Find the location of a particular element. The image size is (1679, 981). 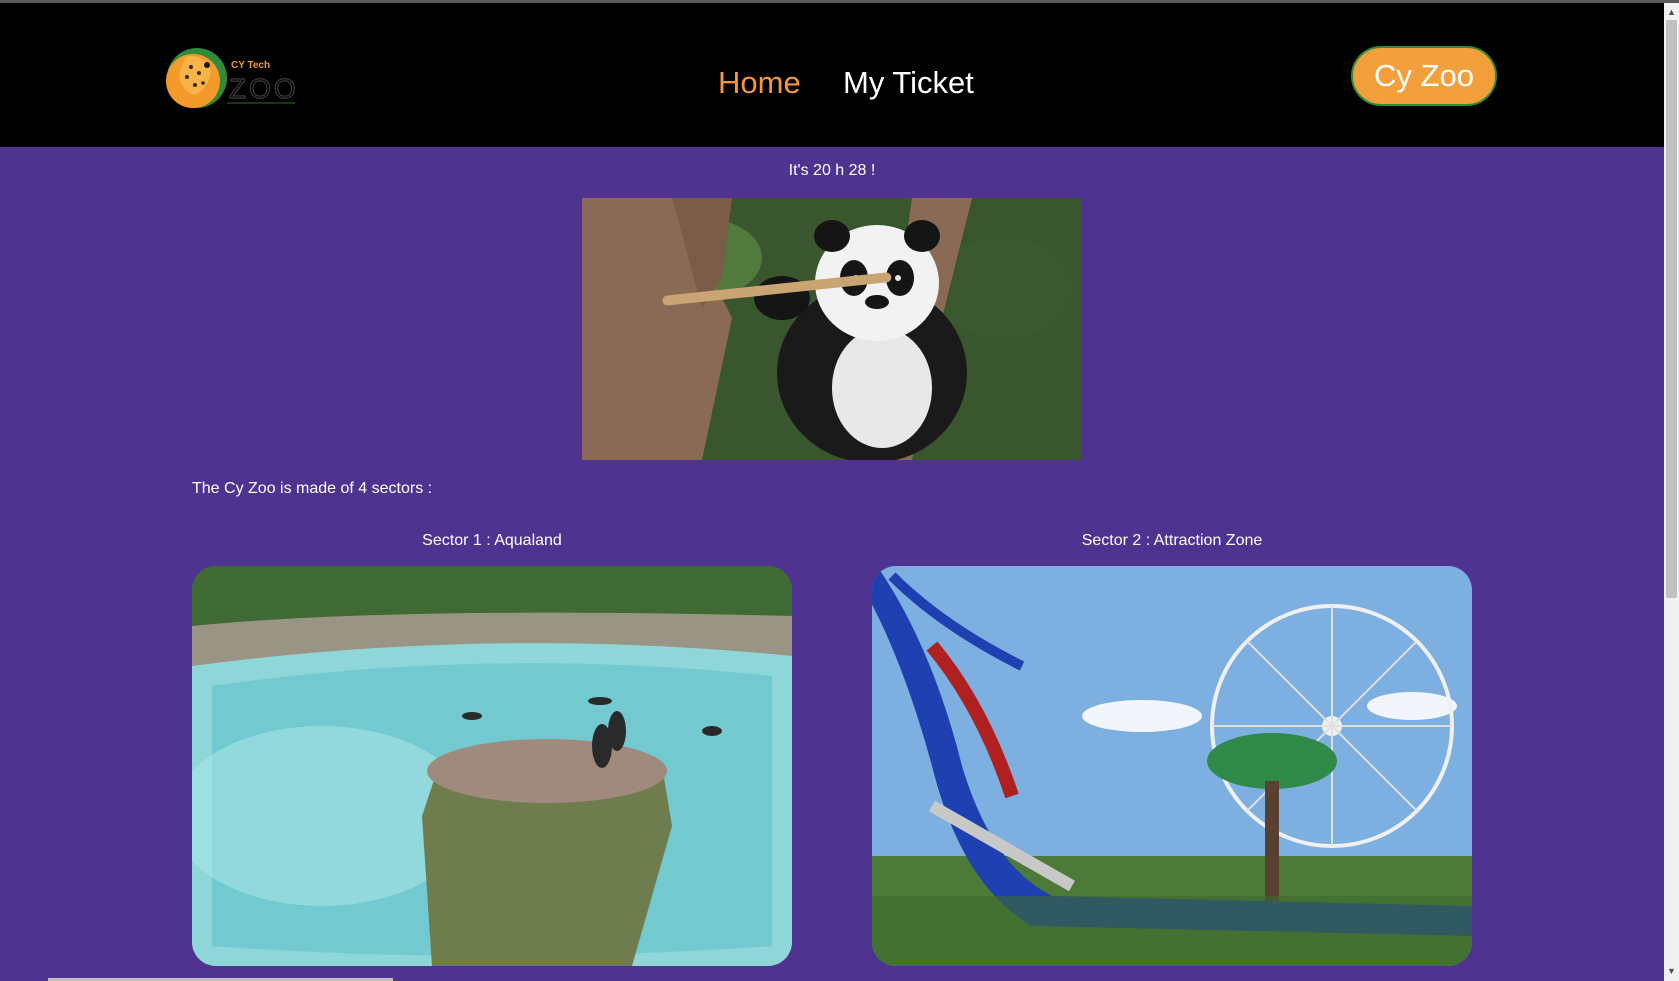

sector-2-title: Sector 2 : Attraction Zone is located at coordinates (1172, 540).